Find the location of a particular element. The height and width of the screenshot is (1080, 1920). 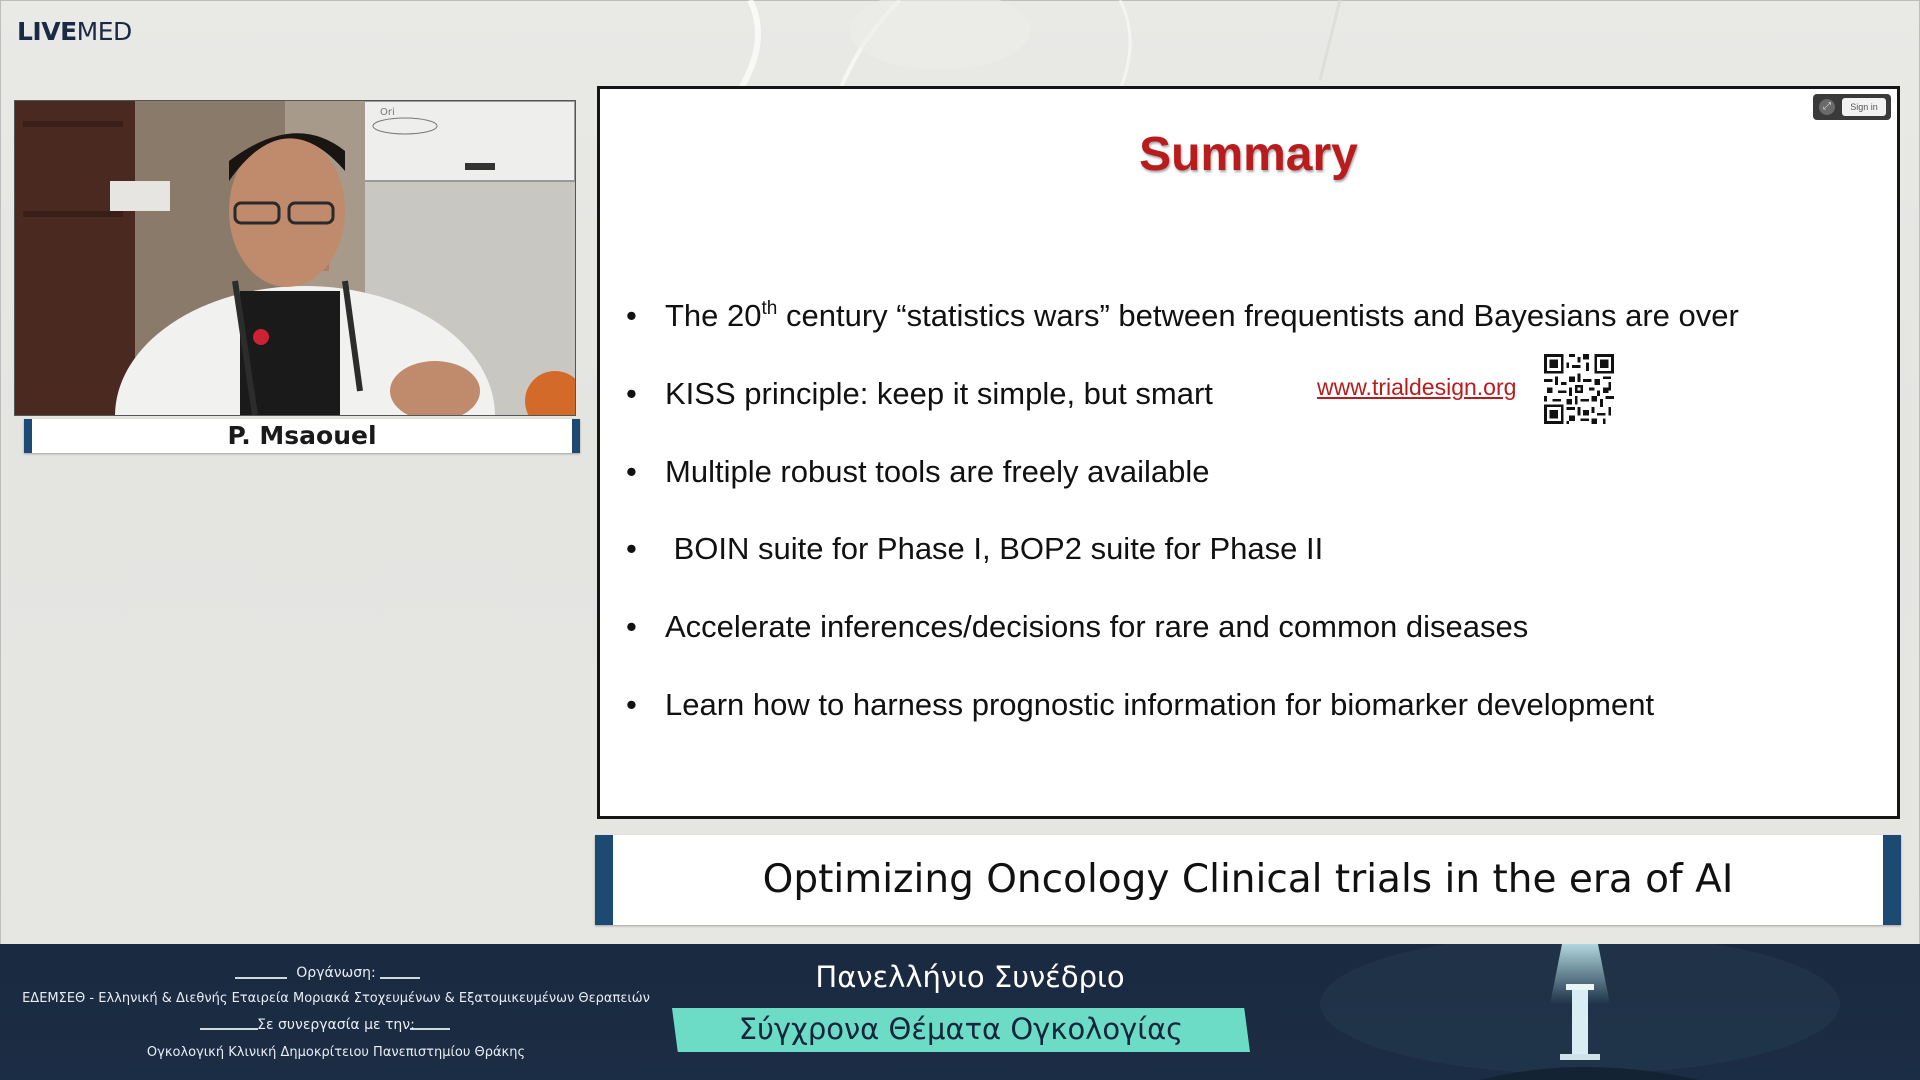

expand-icon: ⤢ is located at coordinates (1827, 107).